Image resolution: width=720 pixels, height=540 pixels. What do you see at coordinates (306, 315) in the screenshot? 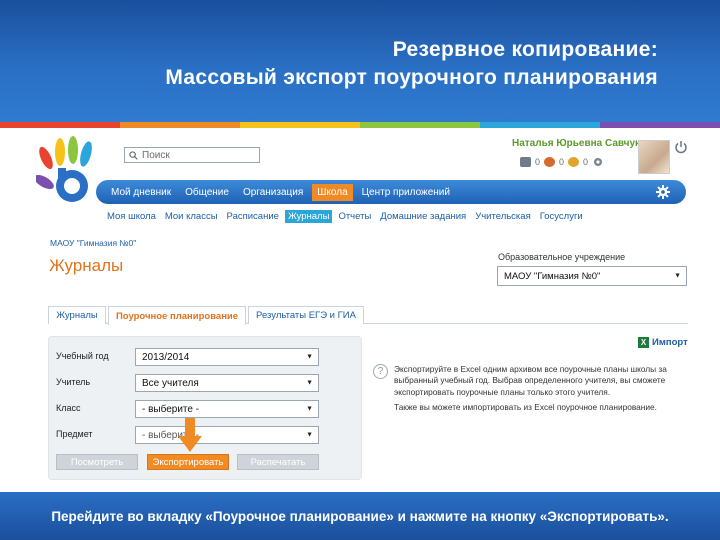
I see `tab-exam-results: Результаты ЕГЭ и ГИА` at bounding box center [306, 315].